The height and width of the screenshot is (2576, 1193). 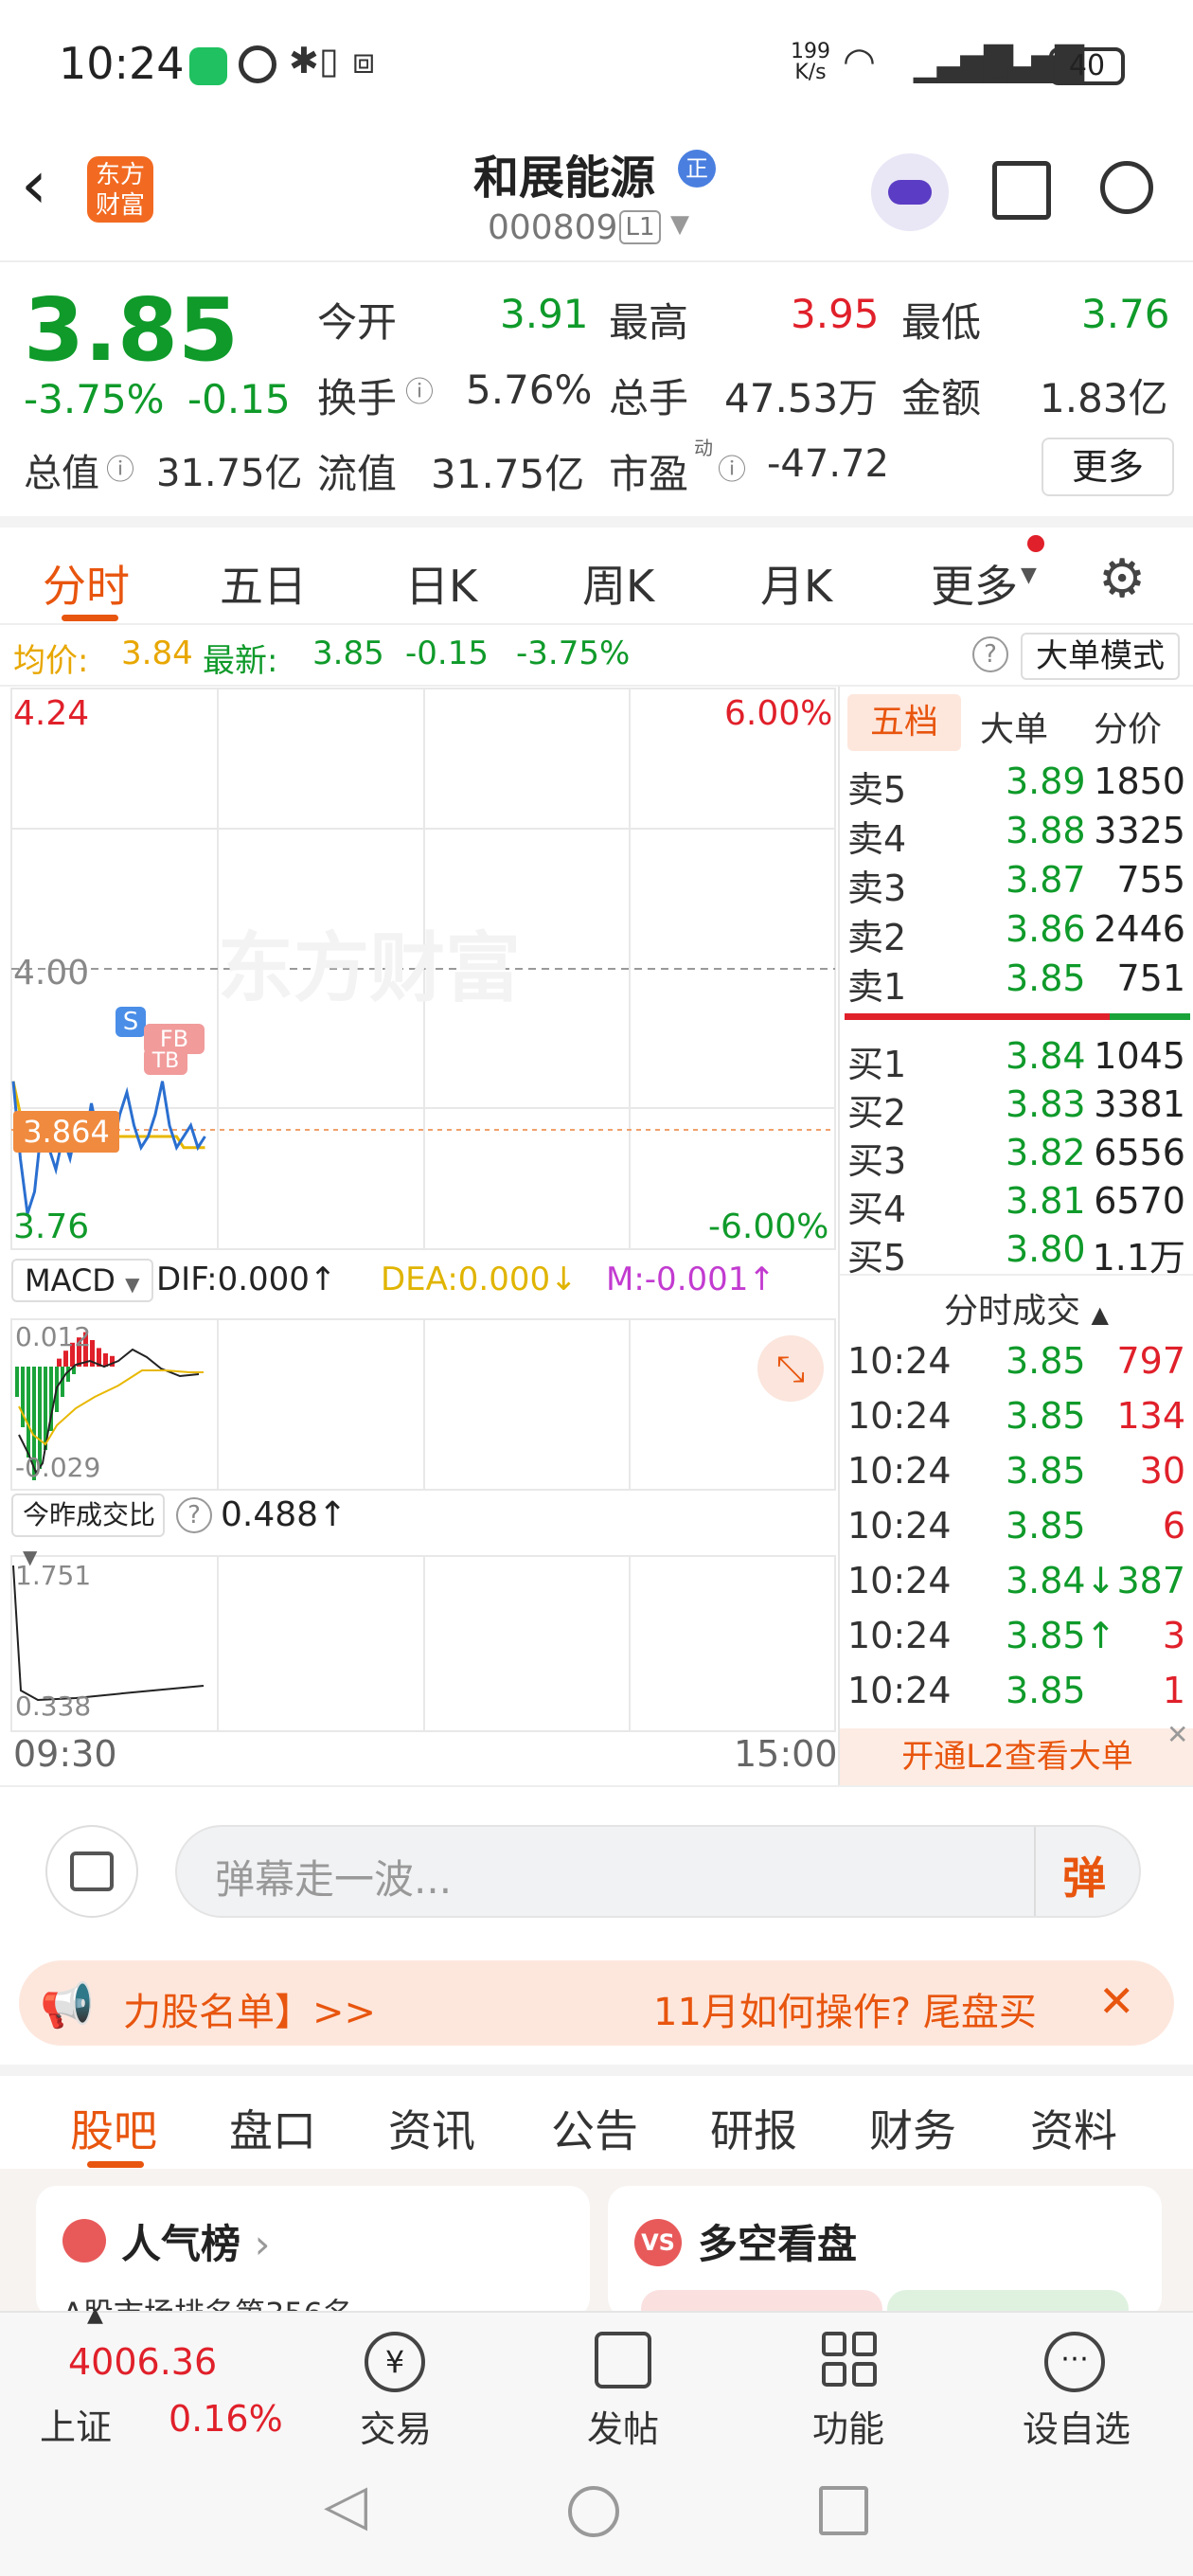 I want to click on tab-weekly-k: 周K, so click(x=618, y=583).